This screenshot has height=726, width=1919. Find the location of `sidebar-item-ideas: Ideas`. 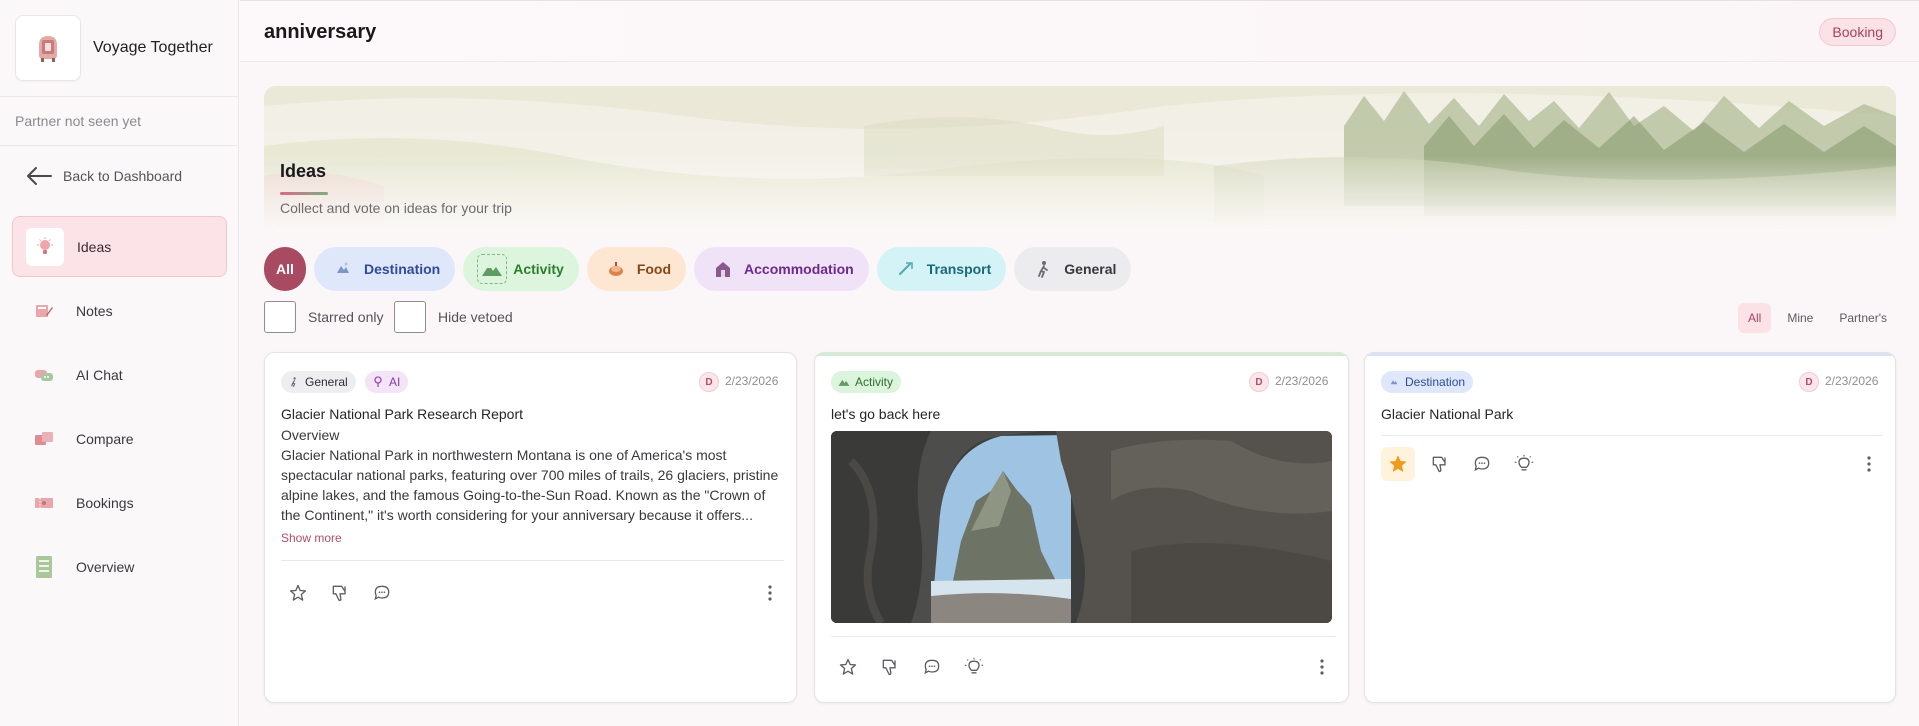

sidebar-item-ideas: Ideas is located at coordinates (119, 246).